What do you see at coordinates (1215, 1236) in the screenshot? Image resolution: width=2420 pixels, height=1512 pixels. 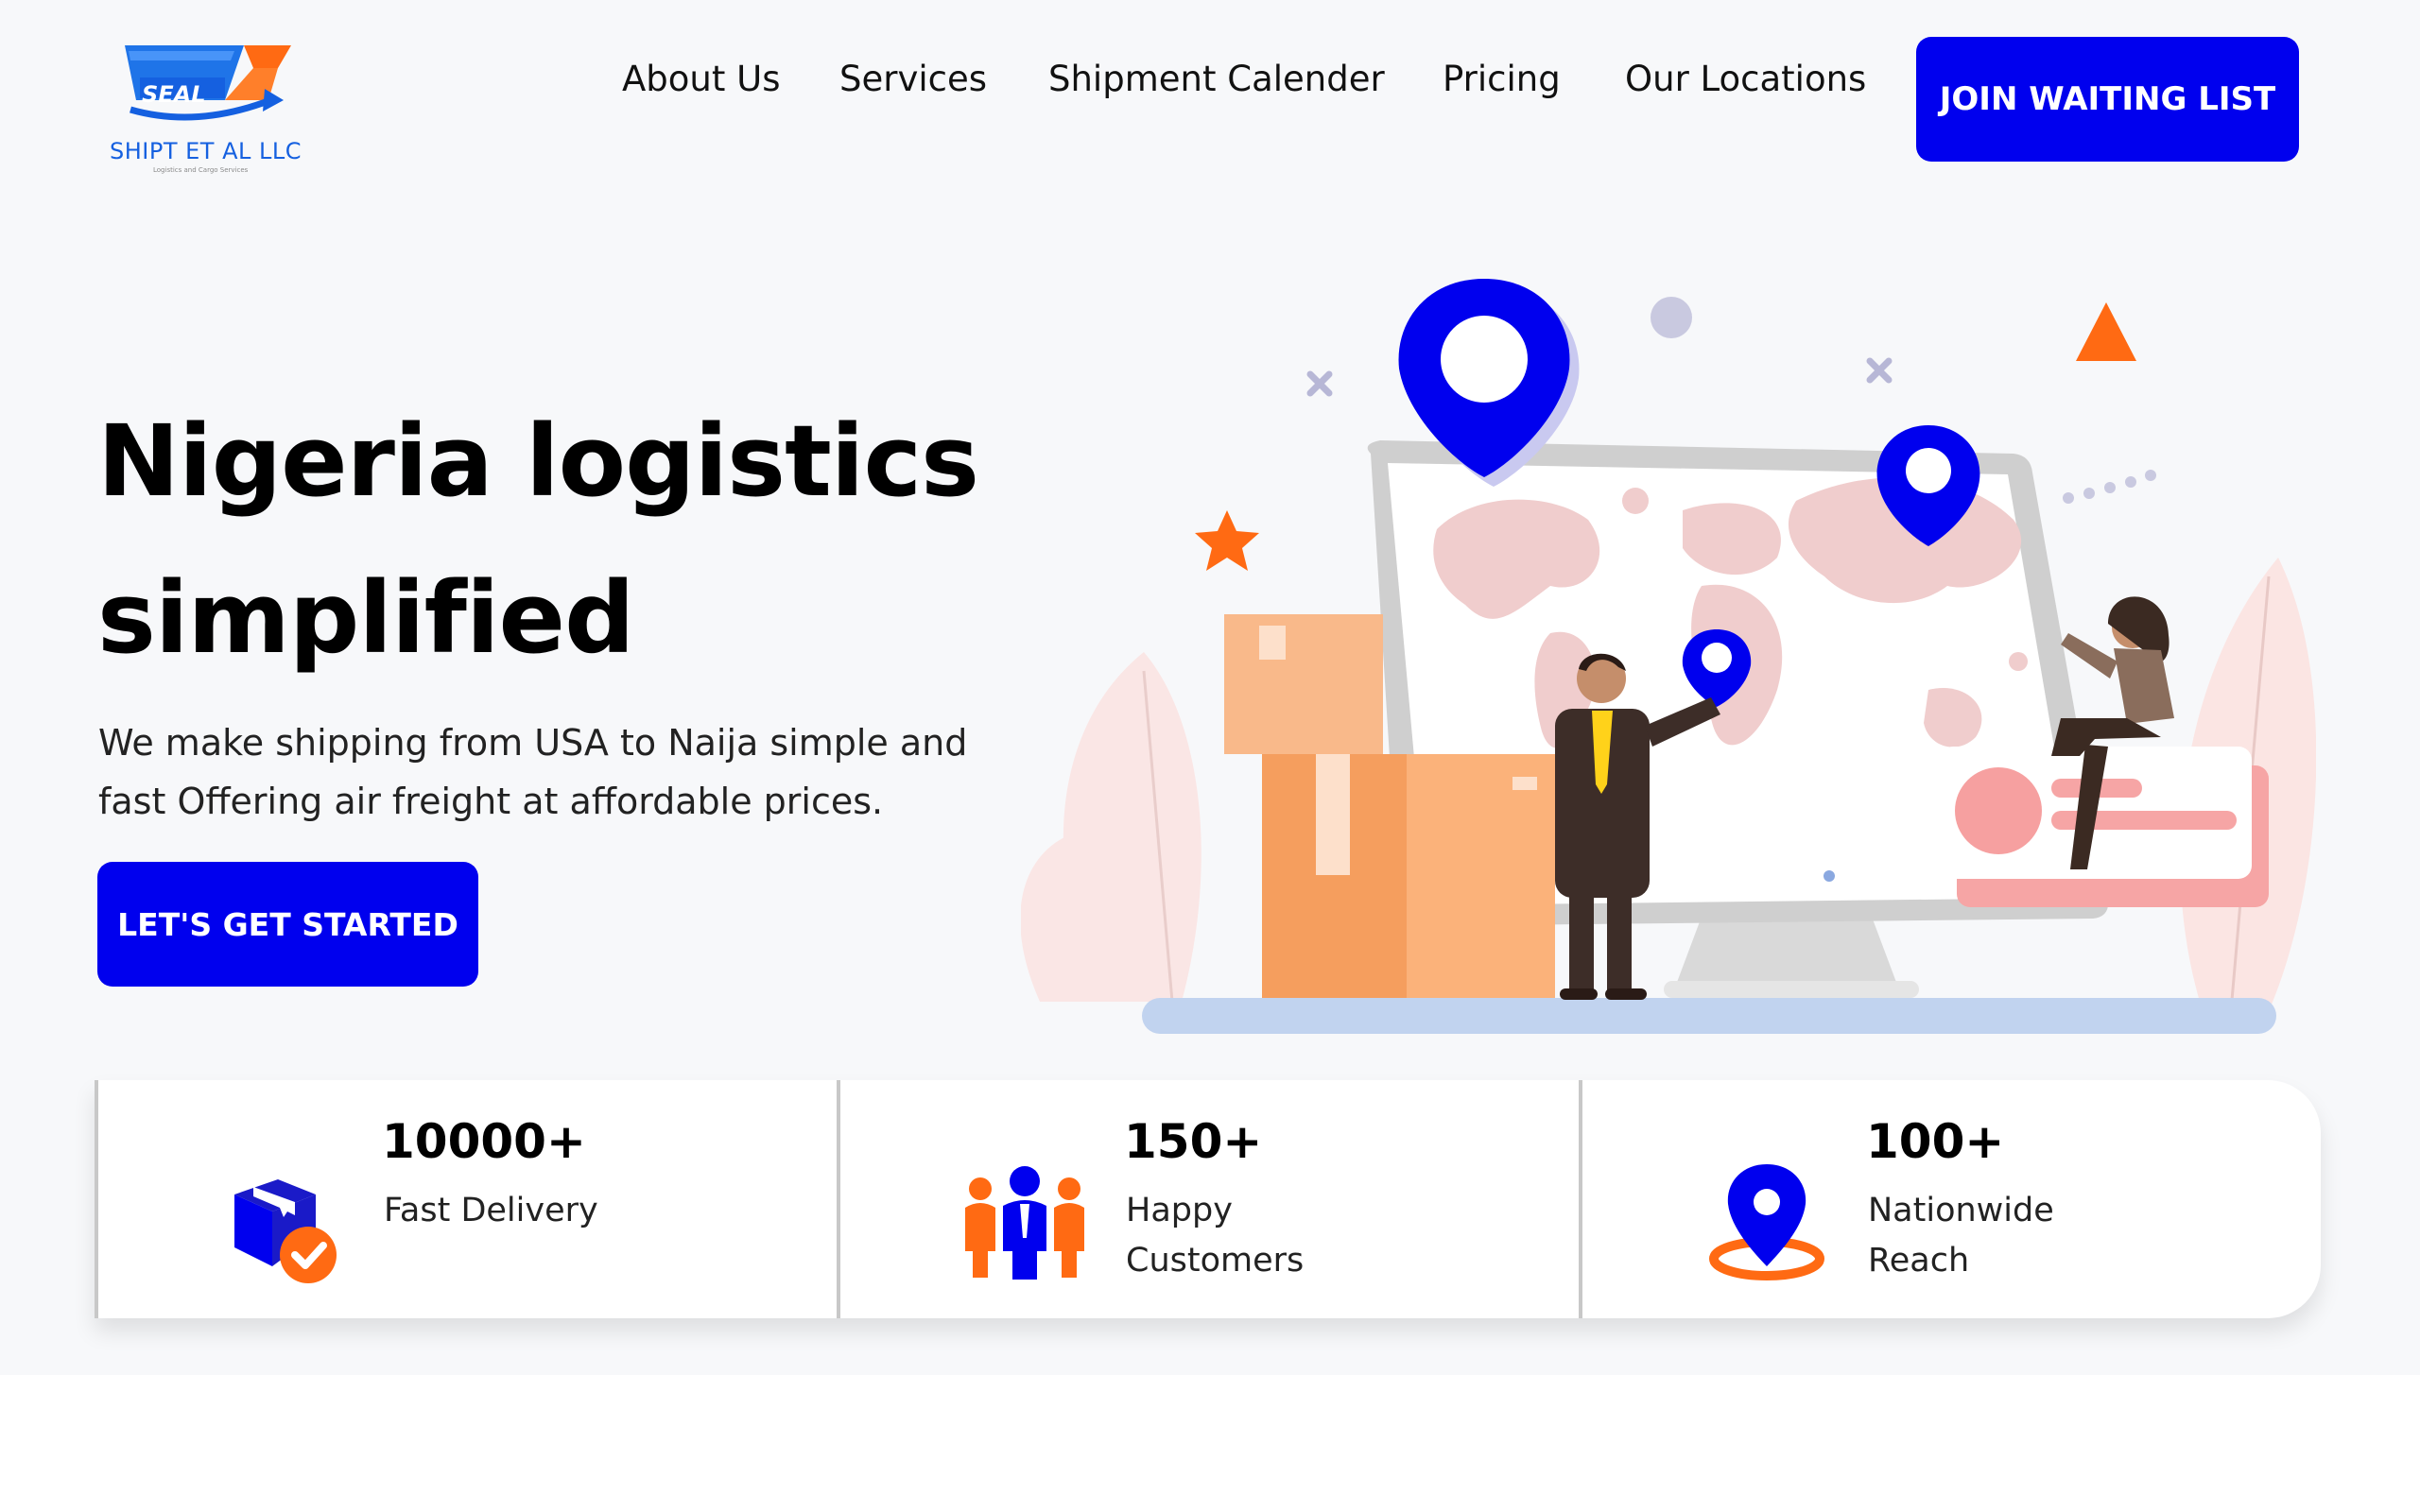 I see `stat-label-customers: Happy Customers` at bounding box center [1215, 1236].